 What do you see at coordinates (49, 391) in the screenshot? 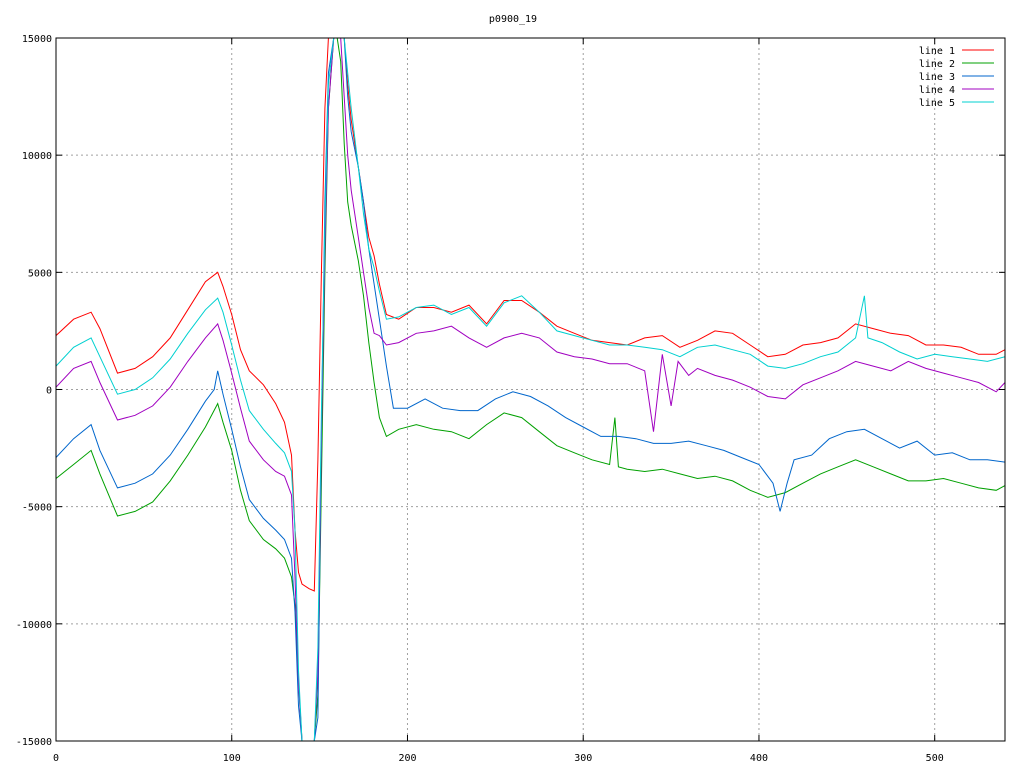
I see `y-tick-label: 0` at bounding box center [49, 391].